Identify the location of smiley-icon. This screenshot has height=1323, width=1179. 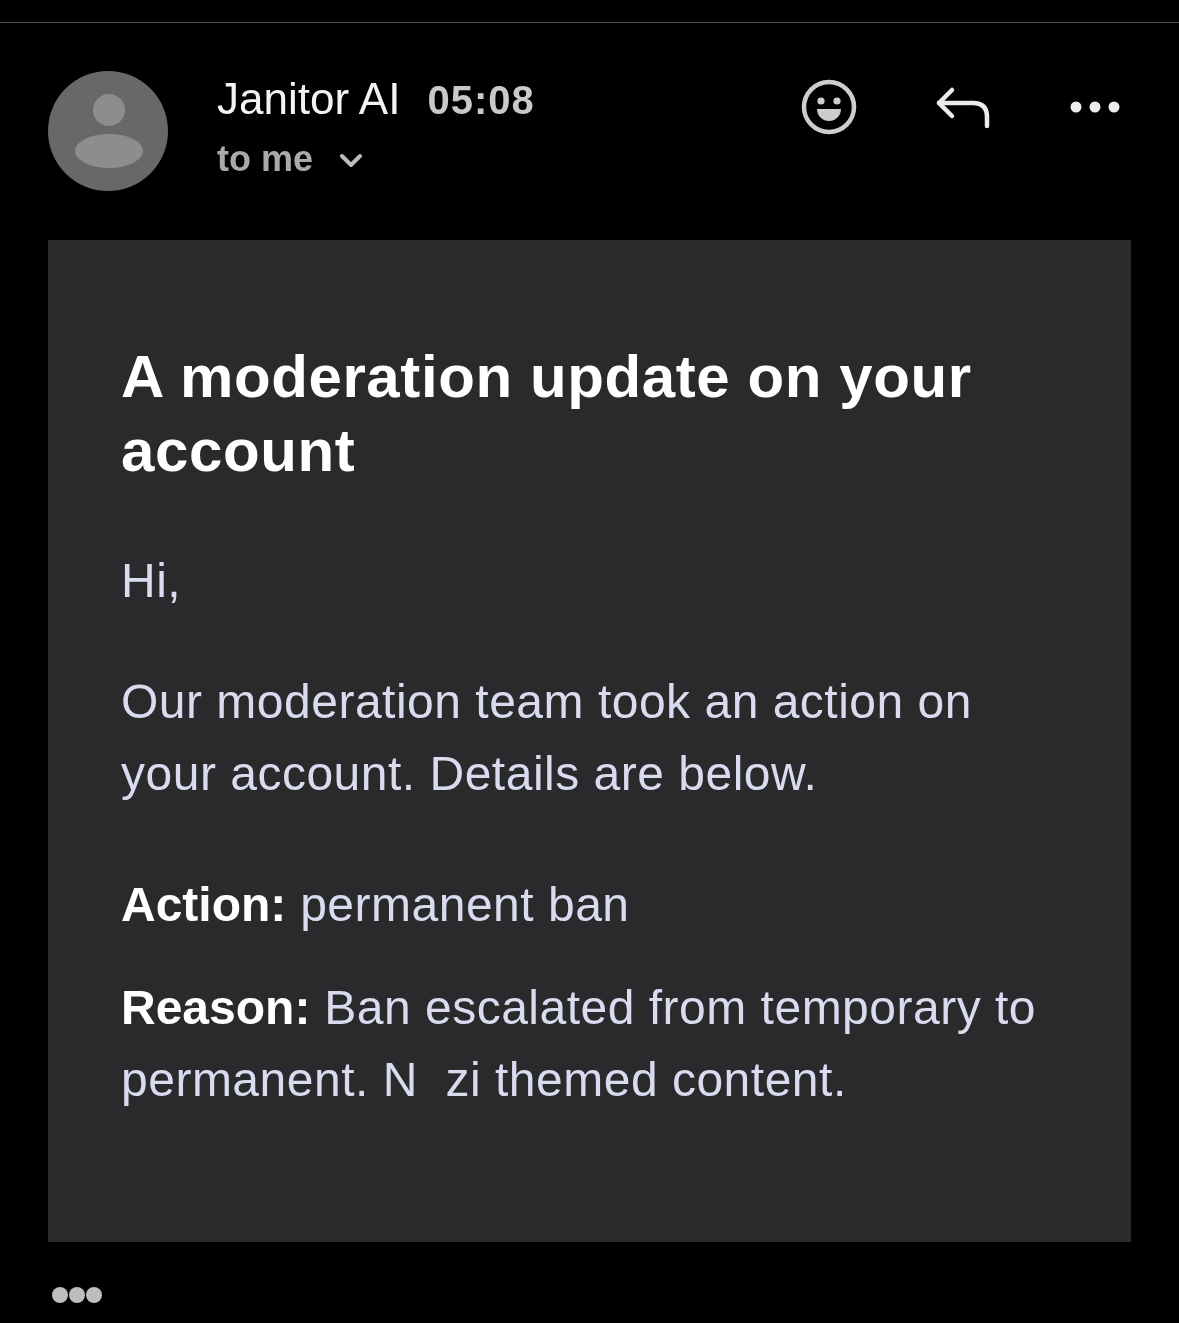
(829, 107).